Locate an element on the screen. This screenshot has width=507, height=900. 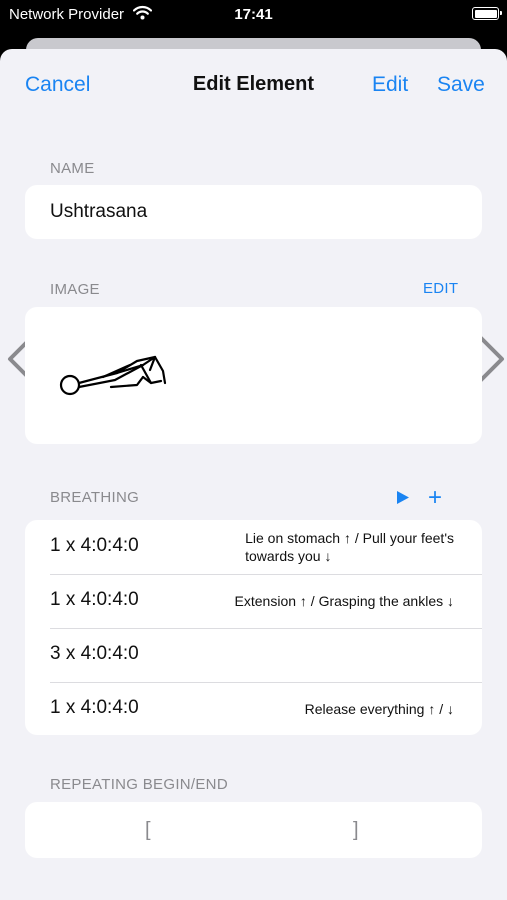
clock: 17:41 is located at coordinates (253, 14).